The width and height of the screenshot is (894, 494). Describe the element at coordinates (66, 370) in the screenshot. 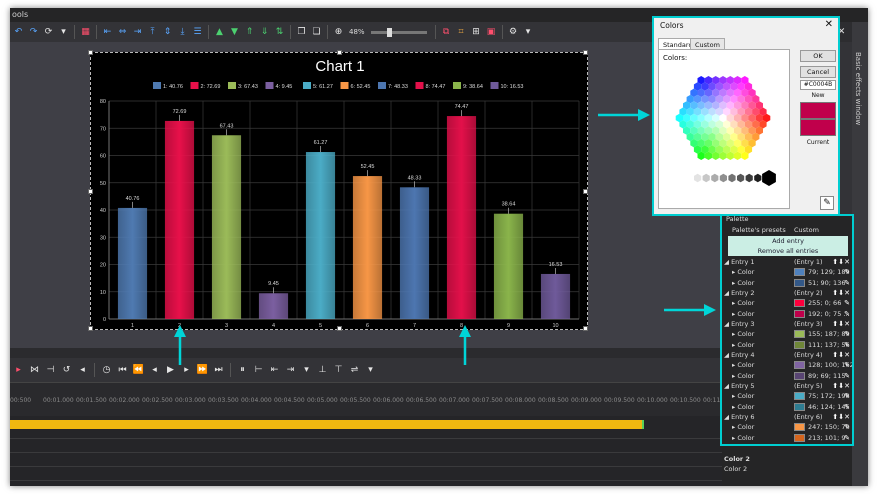

I see `loop-icon: ↺` at that location.